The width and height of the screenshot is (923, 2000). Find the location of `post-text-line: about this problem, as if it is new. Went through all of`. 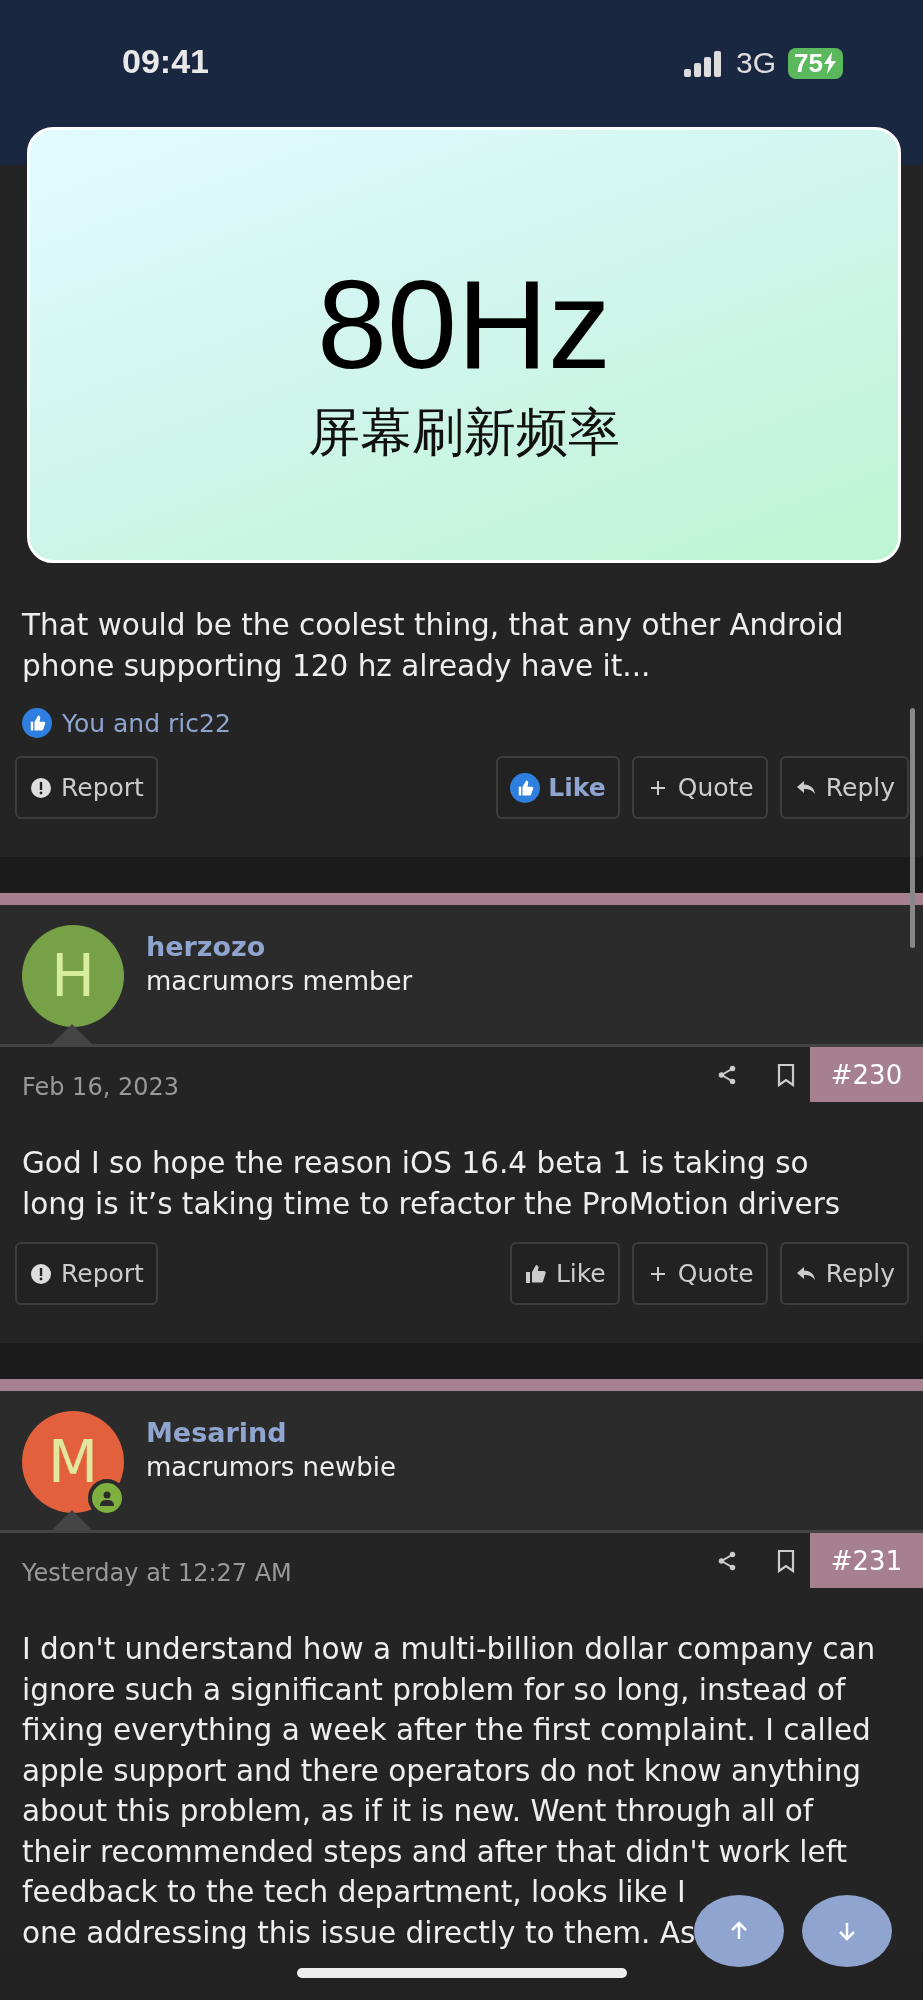

post-text-line: about this problem, as if it is new. Went through all of is located at coordinates (418, 1811).